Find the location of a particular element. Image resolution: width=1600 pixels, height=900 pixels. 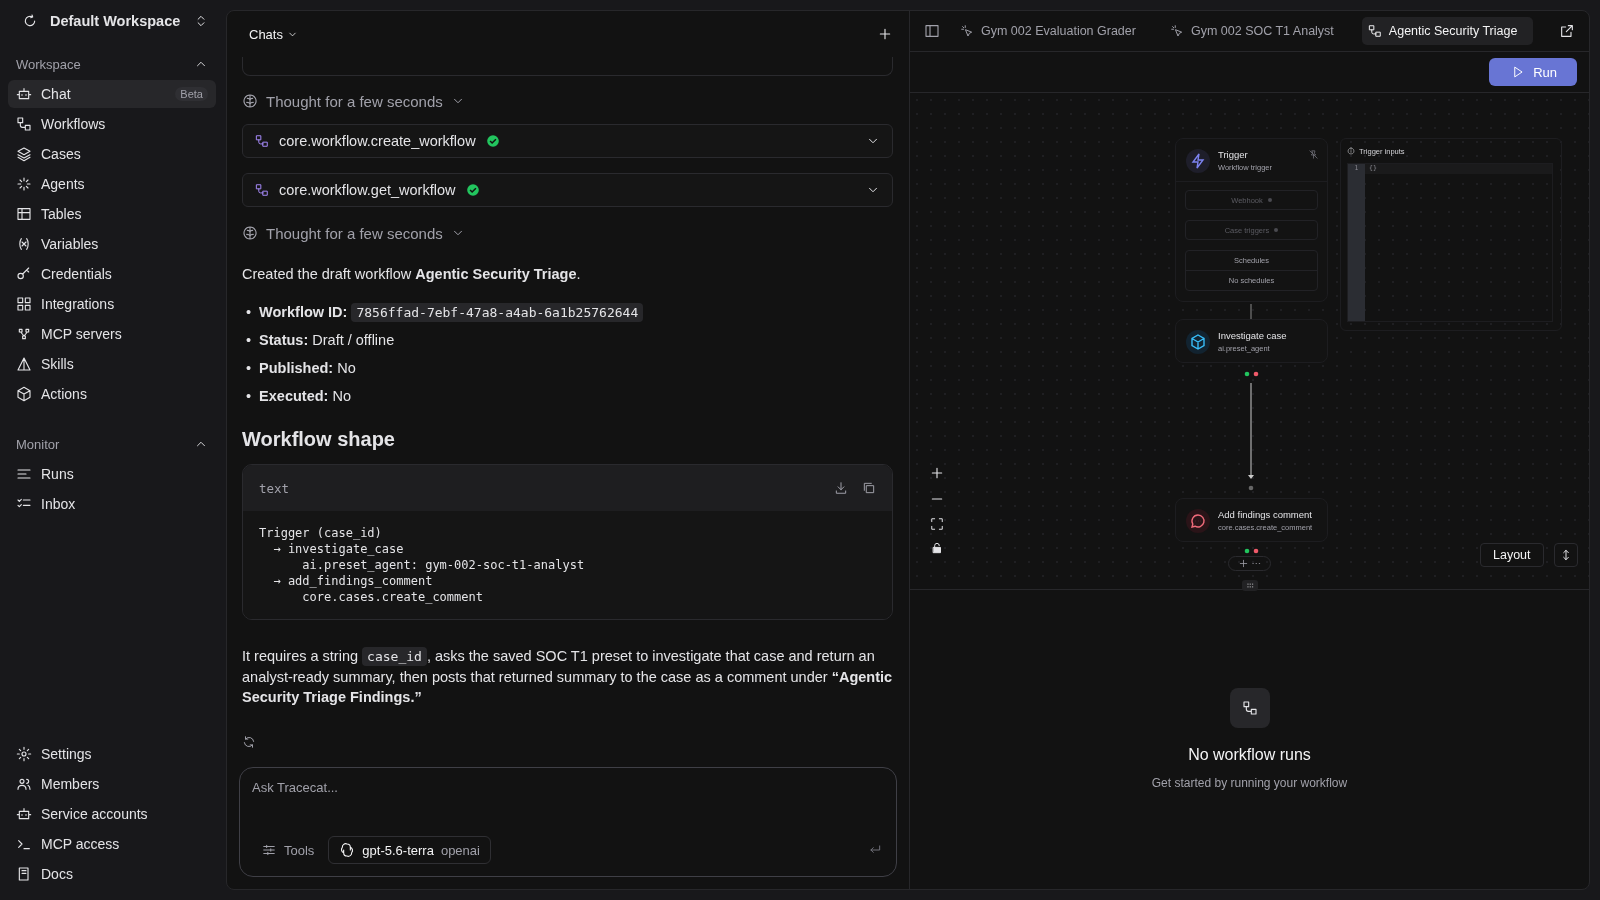

sidebar-item: Docs is located at coordinates (112, 874).